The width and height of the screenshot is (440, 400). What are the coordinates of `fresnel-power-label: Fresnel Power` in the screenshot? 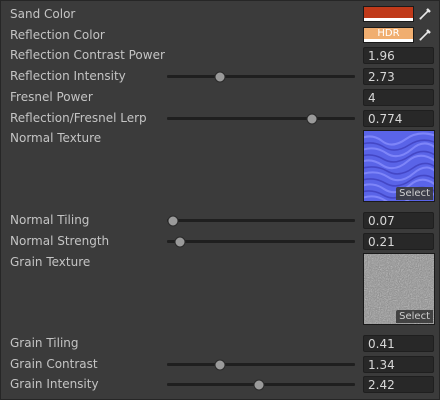 It's located at (51, 97).